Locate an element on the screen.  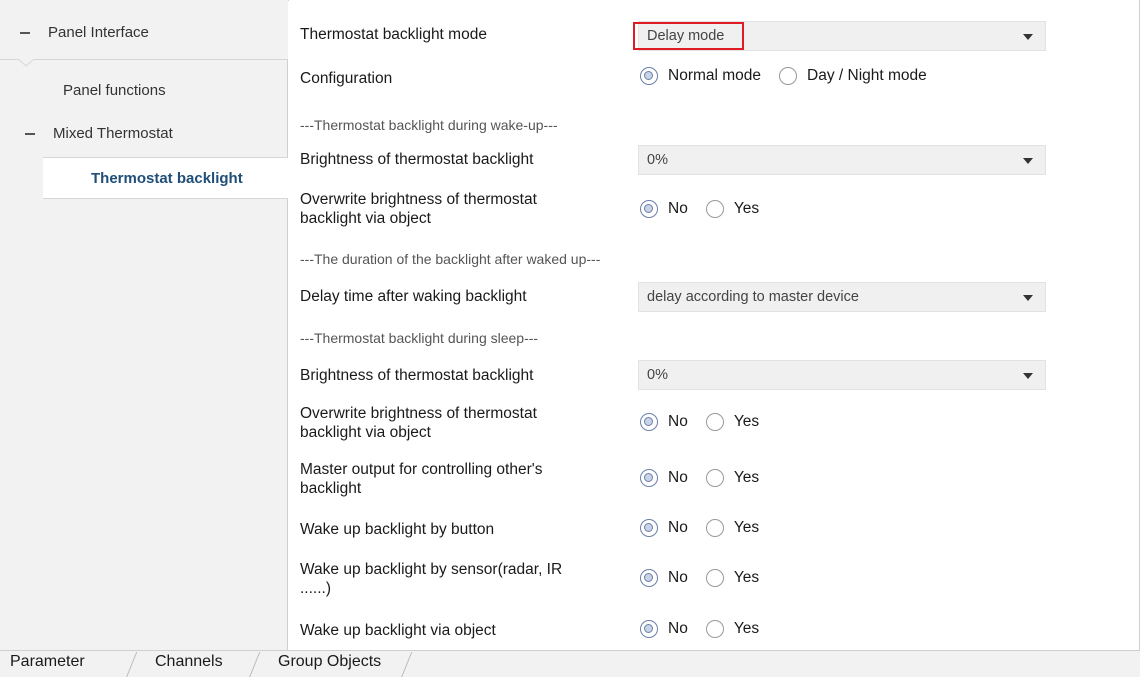
select-value: delay according to master device is located at coordinates (753, 297).